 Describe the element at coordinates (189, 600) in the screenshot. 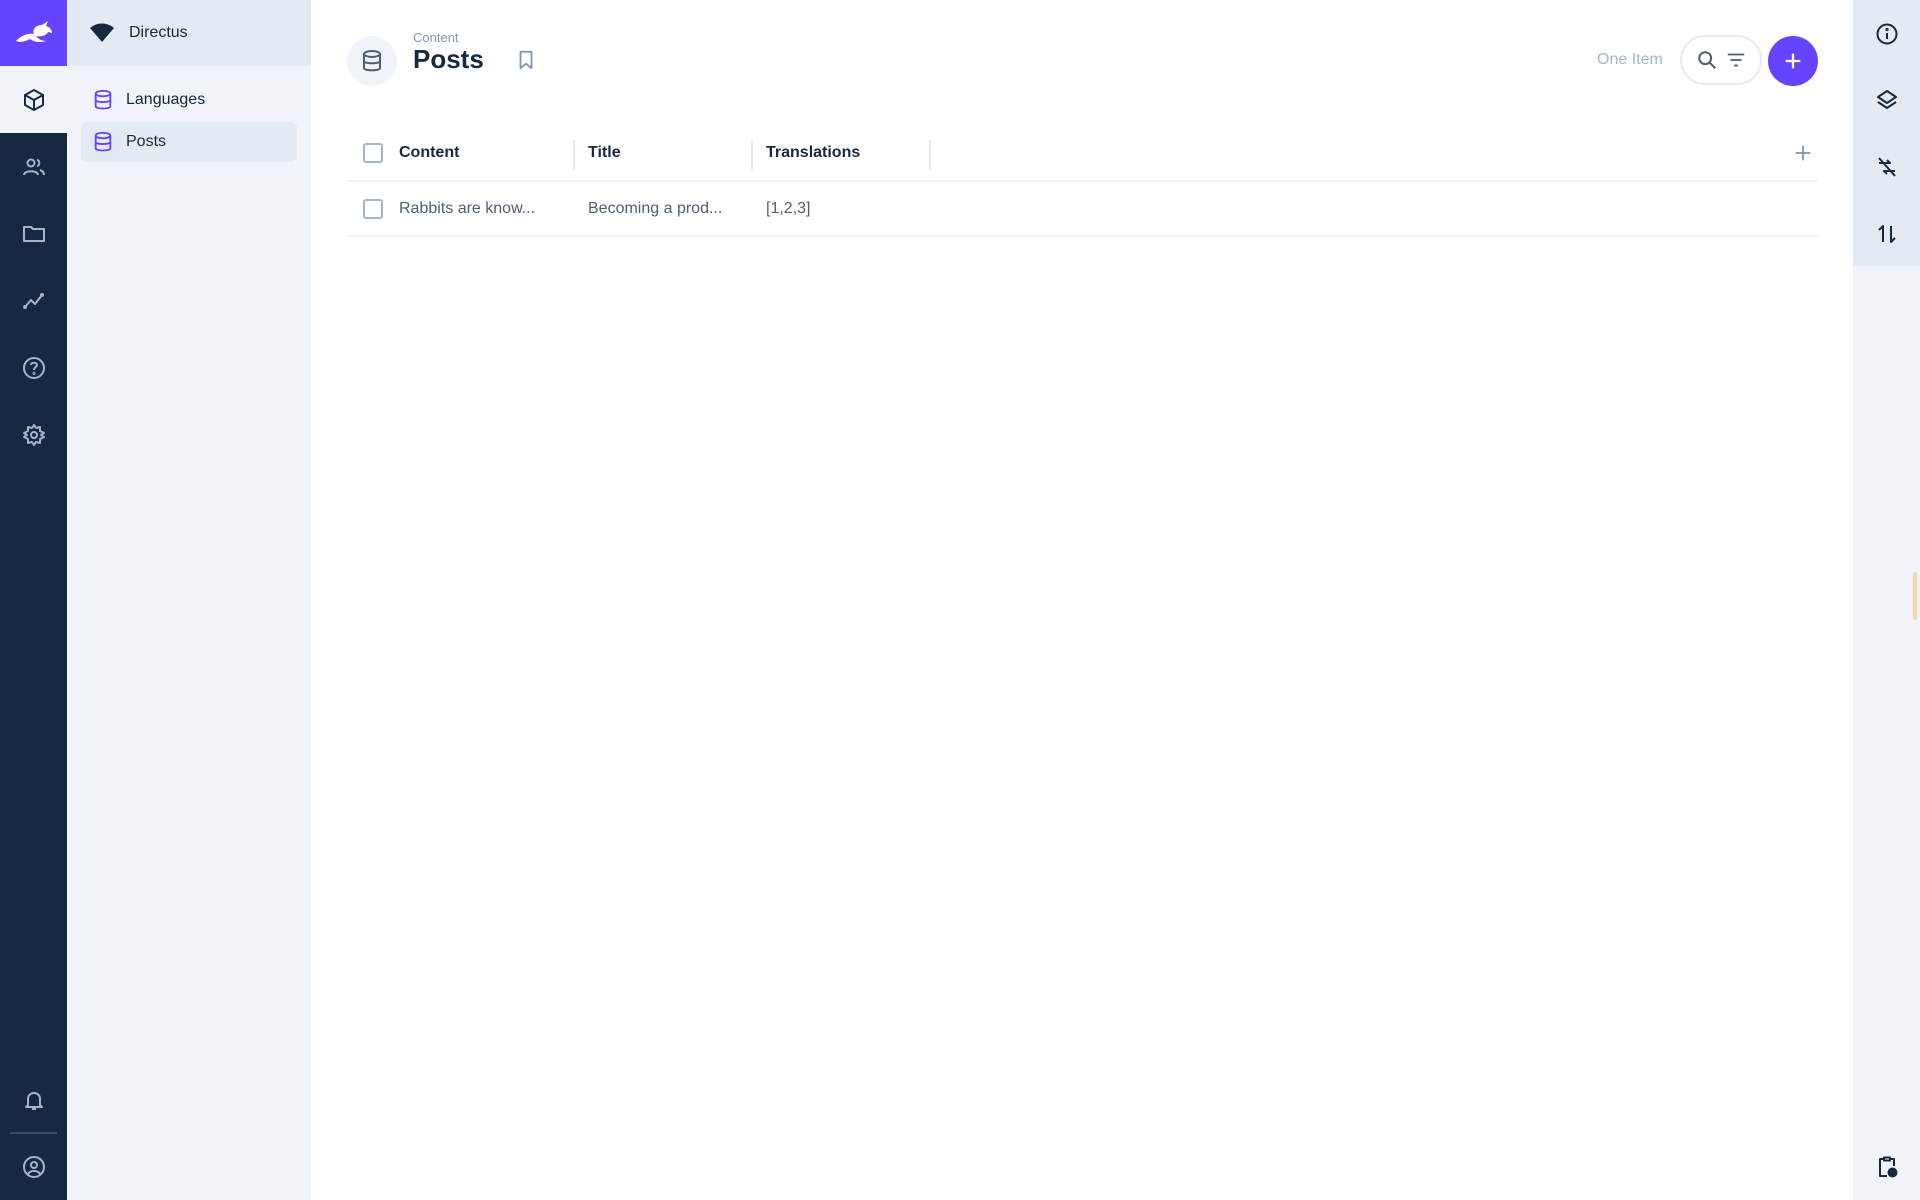

I see `navigation-pane: Directus Languages Posts` at that location.